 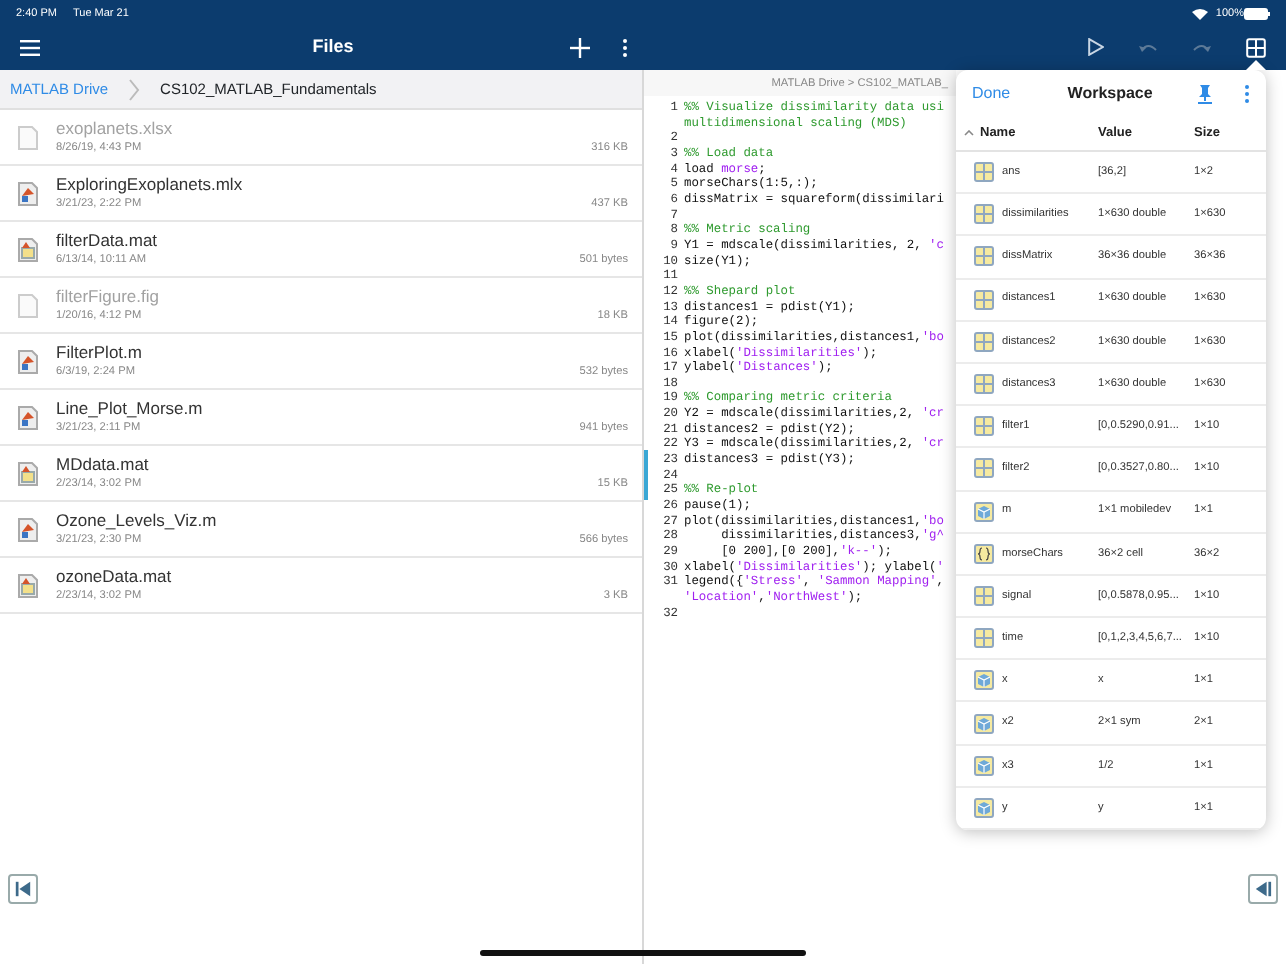 I want to click on menu-icon, so click(x=30, y=47).